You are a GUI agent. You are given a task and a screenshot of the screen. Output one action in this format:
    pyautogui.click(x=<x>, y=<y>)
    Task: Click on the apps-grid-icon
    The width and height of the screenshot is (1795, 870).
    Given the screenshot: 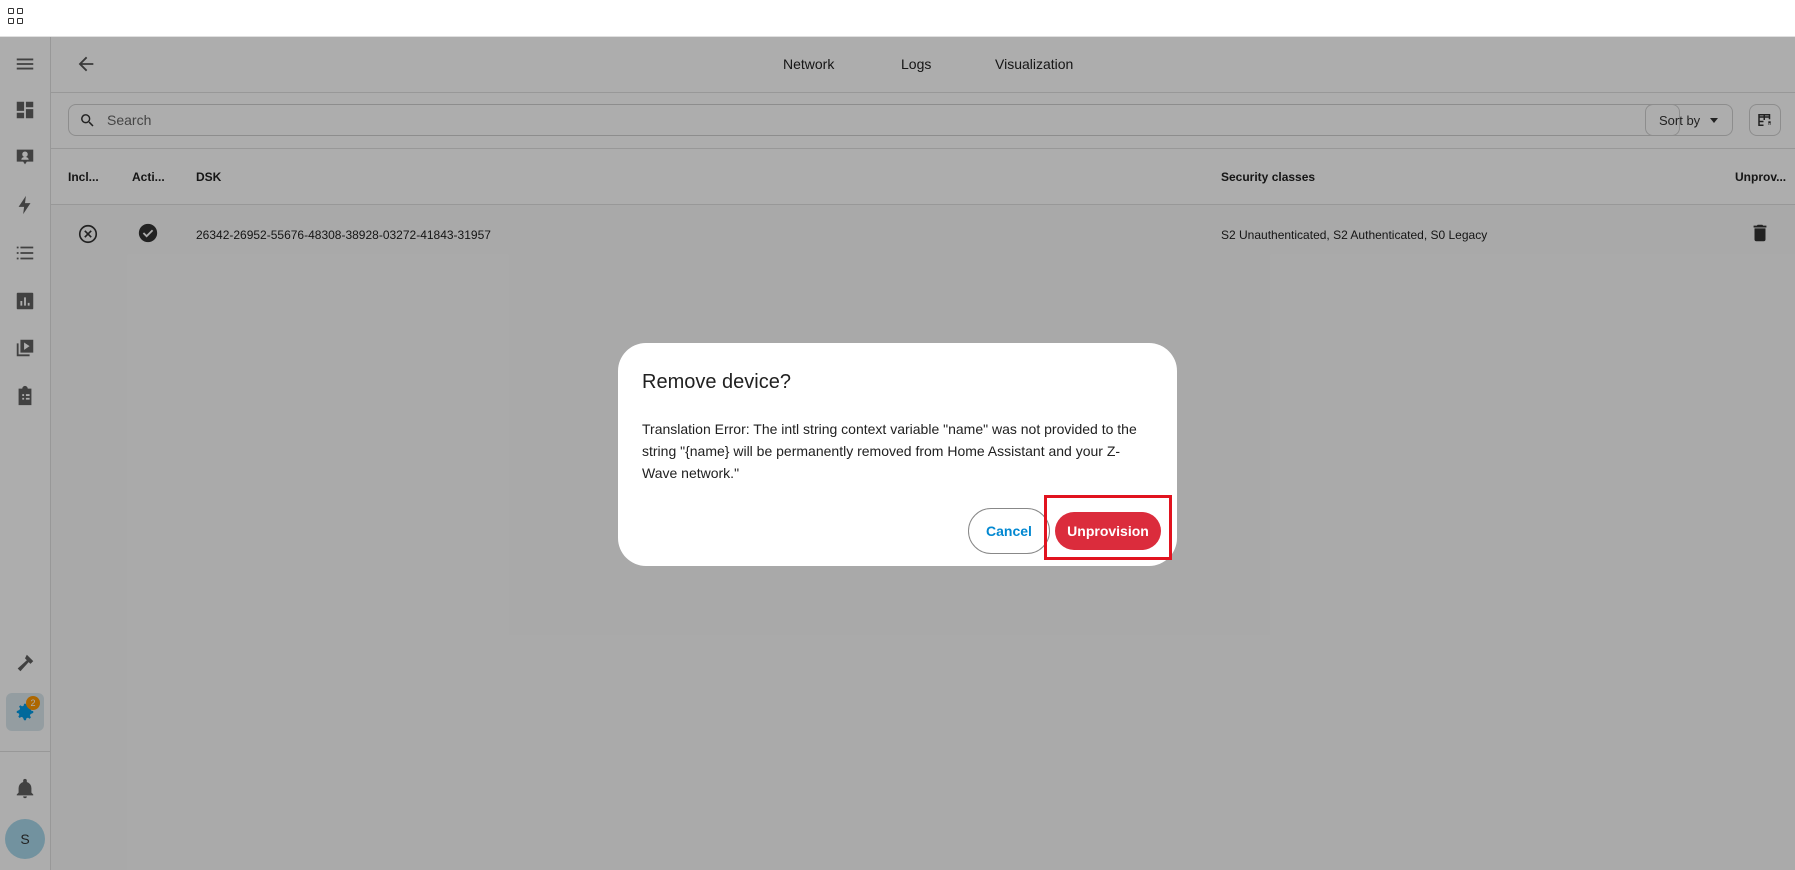 What is the action you would take?
    pyautogui.click(x=16, y=16)
    